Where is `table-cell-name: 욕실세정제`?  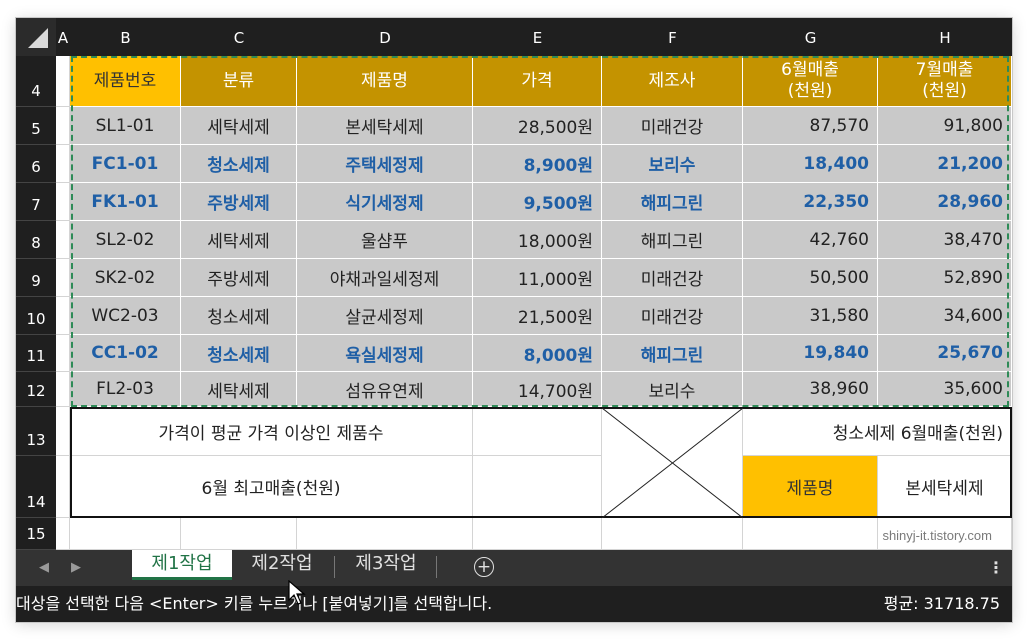 table-cell-name: 욕실세정제 is located at coordinates (385, 353).